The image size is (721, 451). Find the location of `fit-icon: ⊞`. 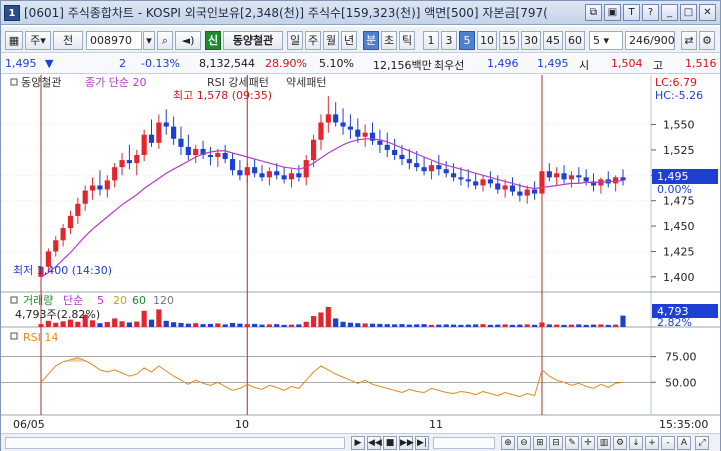

fit-icon: ⊞ is located at coordinates (540, 443).